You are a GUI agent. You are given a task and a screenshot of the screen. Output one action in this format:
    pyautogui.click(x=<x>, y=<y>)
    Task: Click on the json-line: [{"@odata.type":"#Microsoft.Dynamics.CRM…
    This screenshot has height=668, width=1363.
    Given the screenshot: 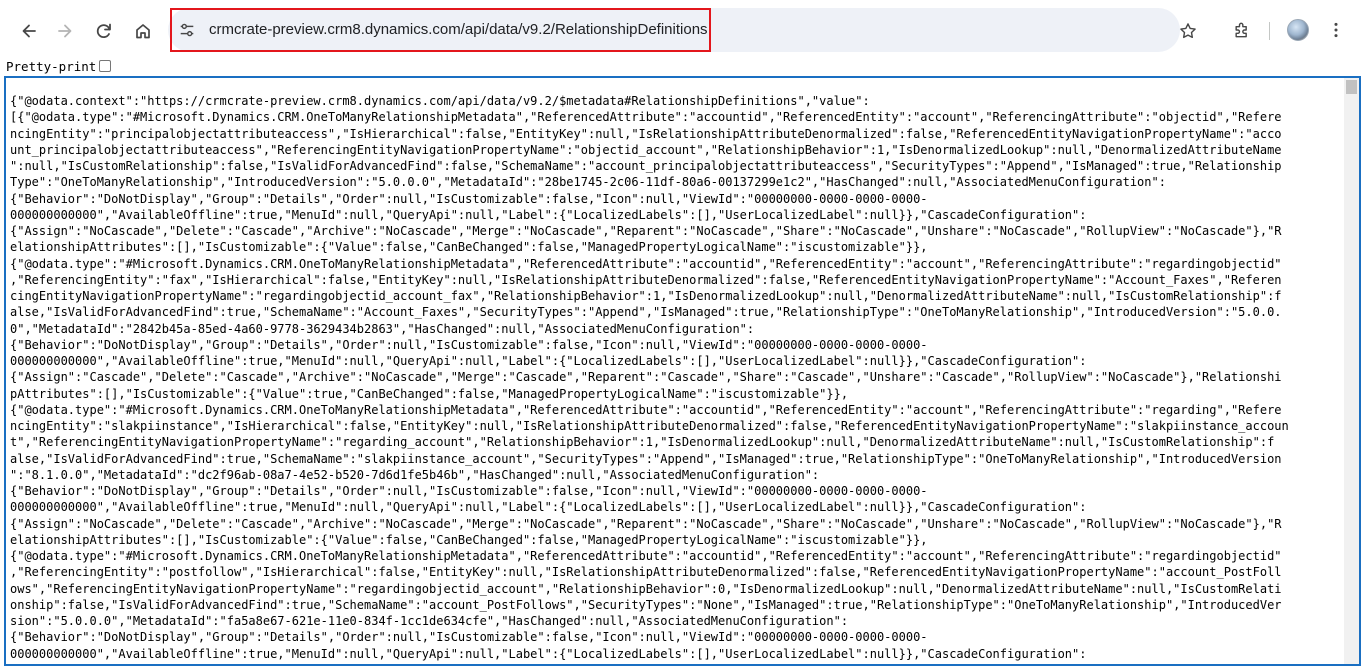 What is the action you would take?
    pyautogui.click(x=646, y=117)
    